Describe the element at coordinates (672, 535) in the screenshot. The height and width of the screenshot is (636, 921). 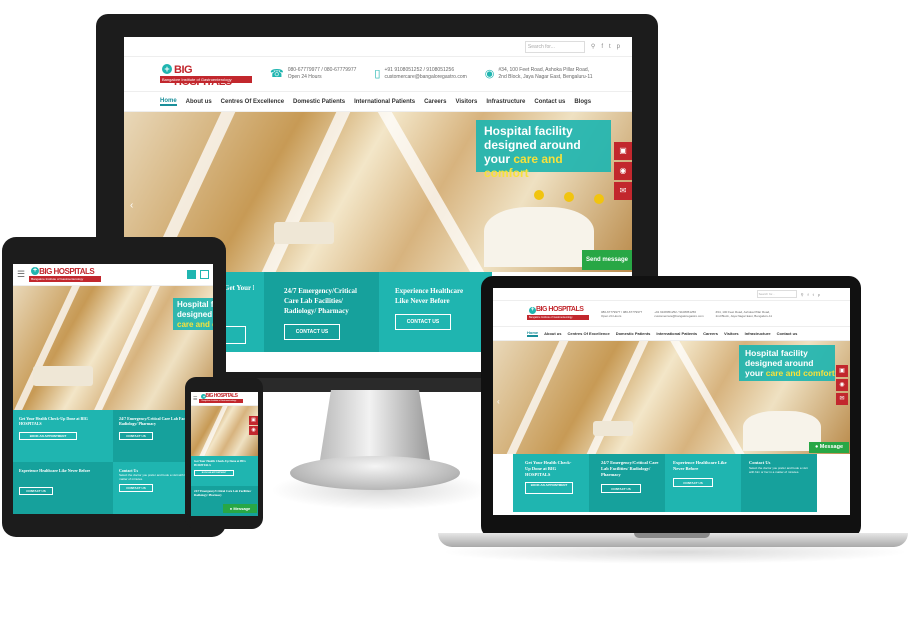
I see `laptop-notch` at that location.